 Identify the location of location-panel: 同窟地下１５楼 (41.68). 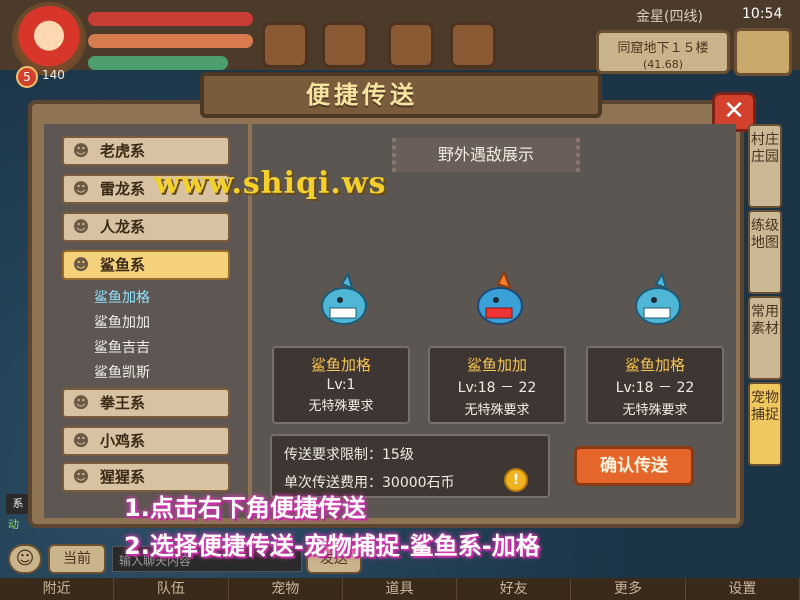
(663, 52).